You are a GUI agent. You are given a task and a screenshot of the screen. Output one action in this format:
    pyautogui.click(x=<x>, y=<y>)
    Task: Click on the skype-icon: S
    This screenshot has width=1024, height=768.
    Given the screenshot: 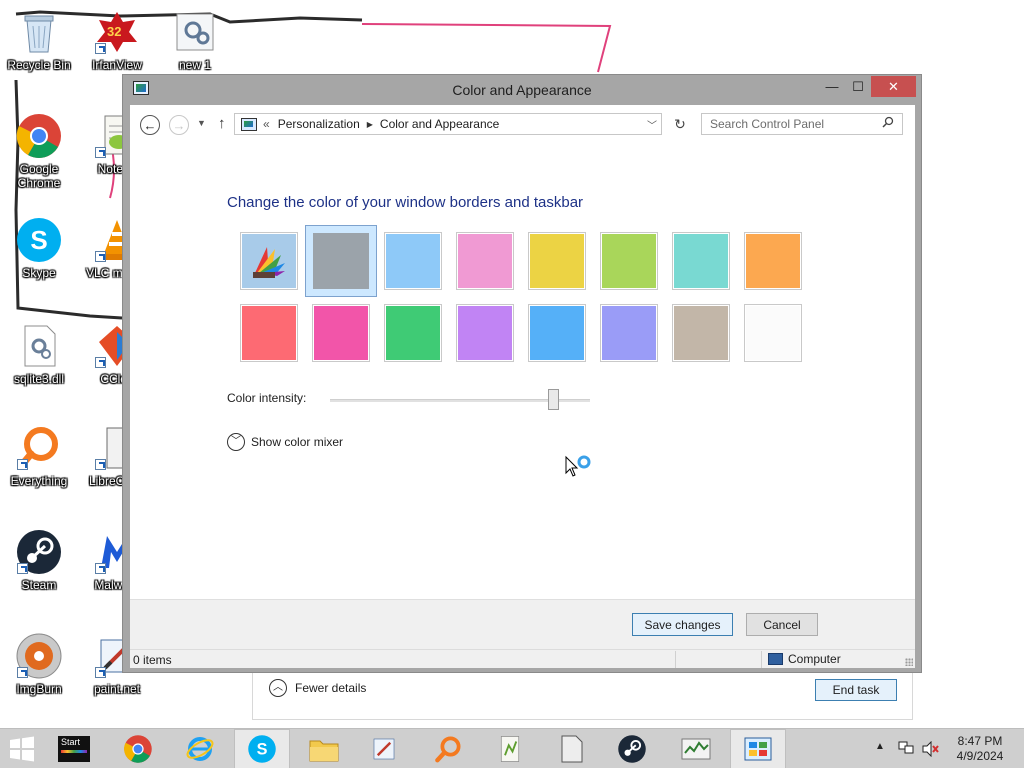 What is the action you would take?
    pyautogui.click(x=262, y=749)
    